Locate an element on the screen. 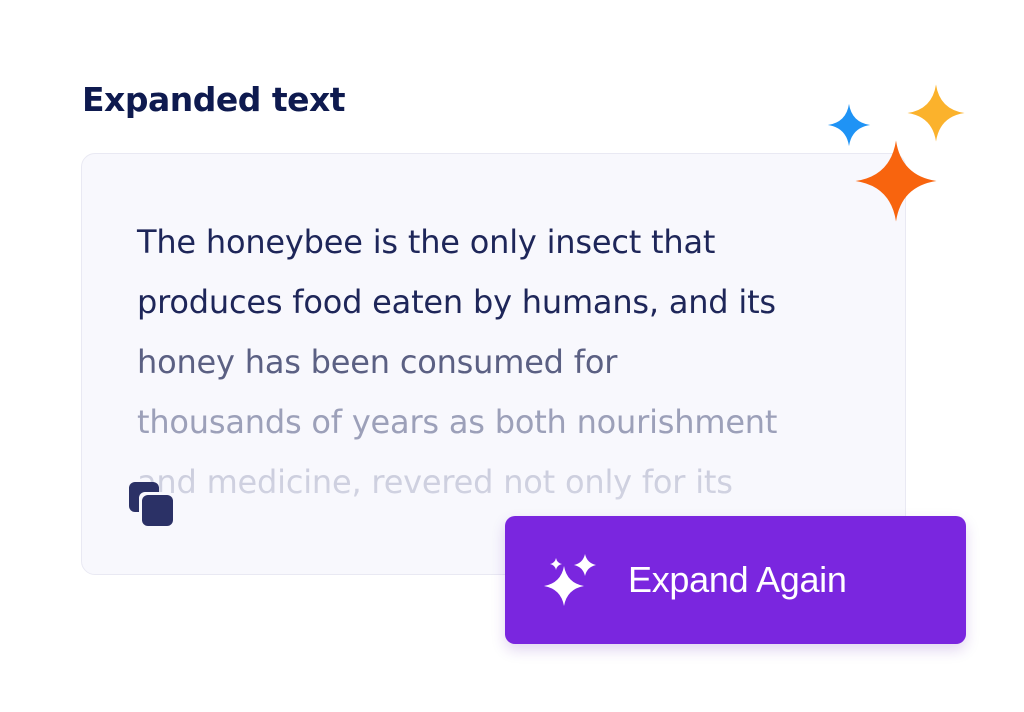 Image resolution: width=1024 pixels, height=712 pixels. text-line: and medicine, revered not only for its is located at coordinates (435, 482).